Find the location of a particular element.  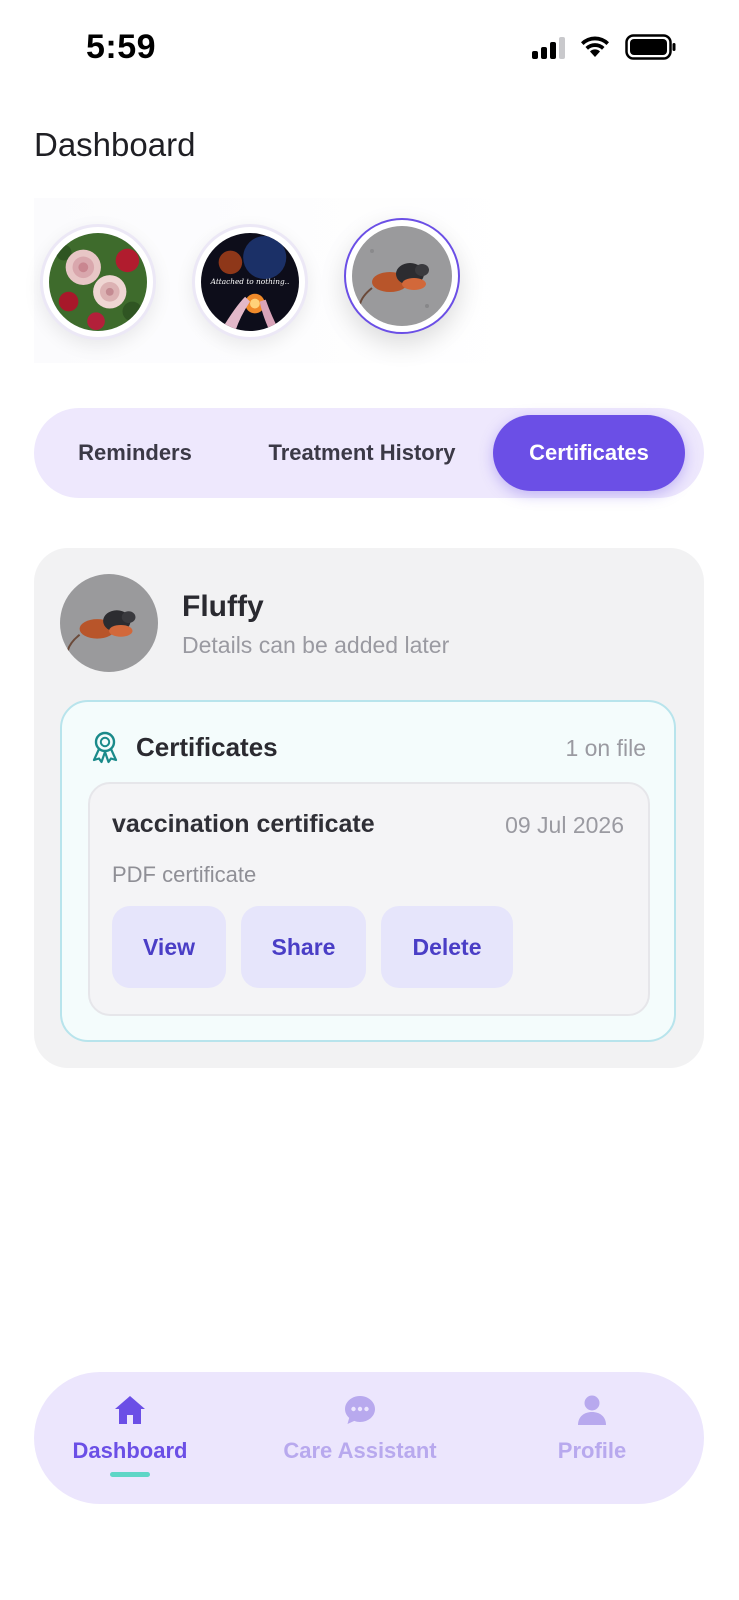

nav-label-profile: Profile is located at coordinates (592, 1450).